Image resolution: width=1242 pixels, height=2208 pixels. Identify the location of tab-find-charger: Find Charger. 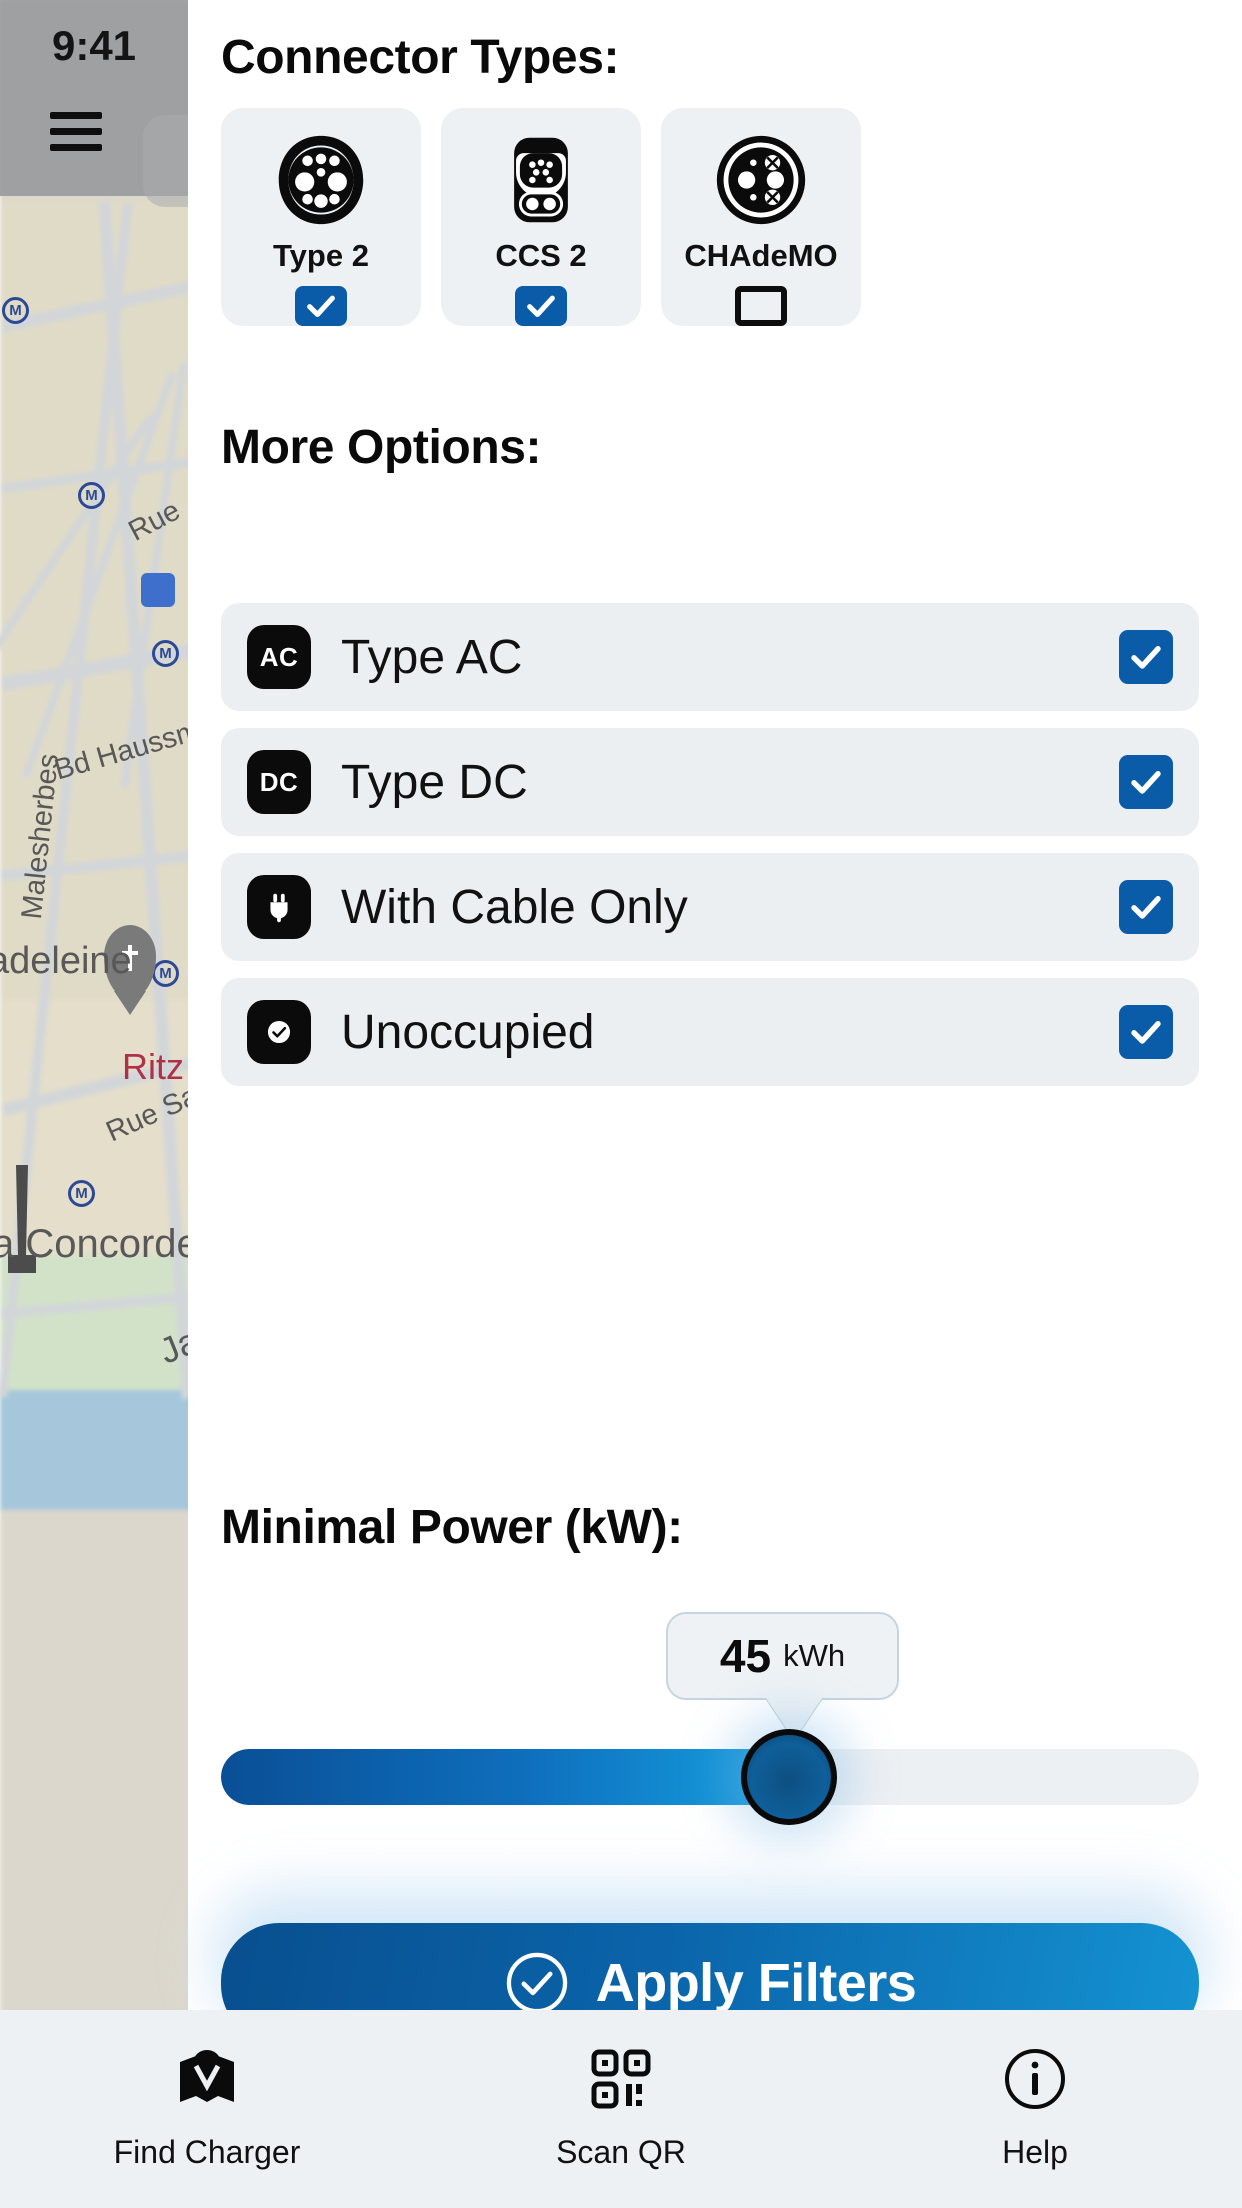
(207, 2109).